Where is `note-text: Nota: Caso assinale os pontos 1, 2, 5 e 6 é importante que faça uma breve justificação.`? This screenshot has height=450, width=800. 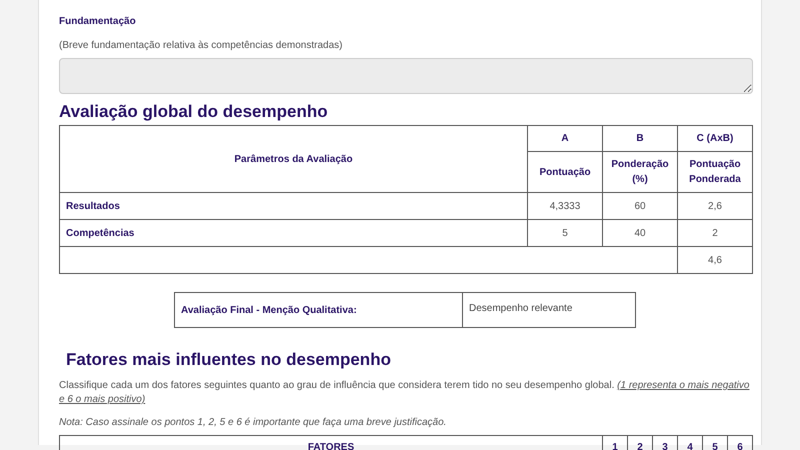
note-text: Nota: Caso assinale os pontos 1, 2, 5 e 6 é importante que faça uma breve justificação. is located at coordinates (253, 423).